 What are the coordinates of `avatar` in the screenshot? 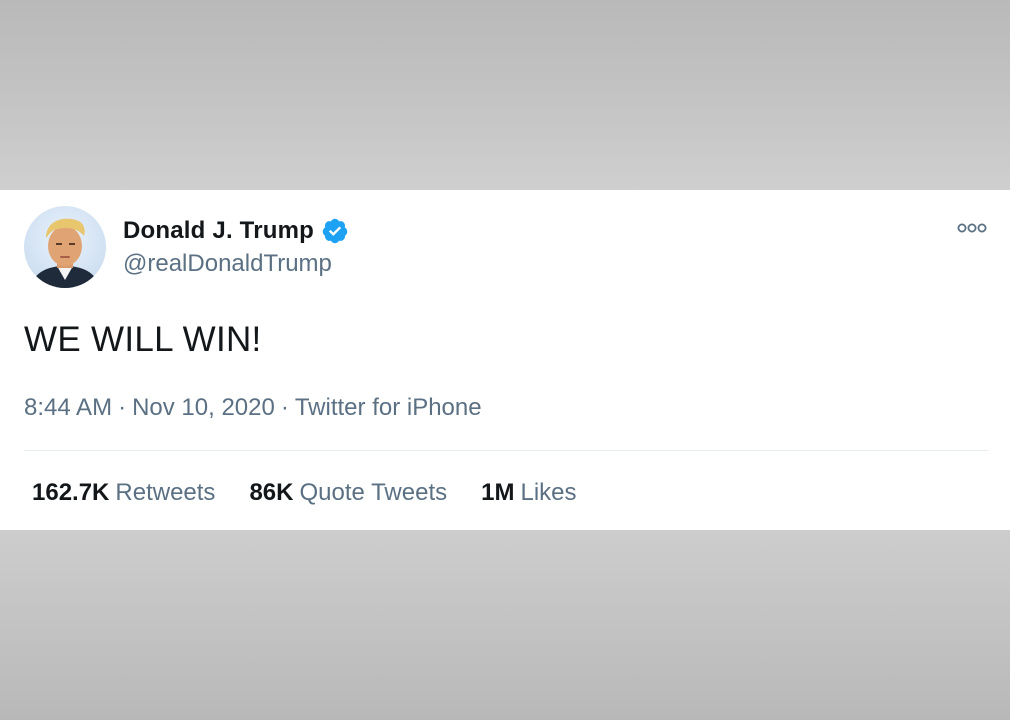 It's located at (65, 247).